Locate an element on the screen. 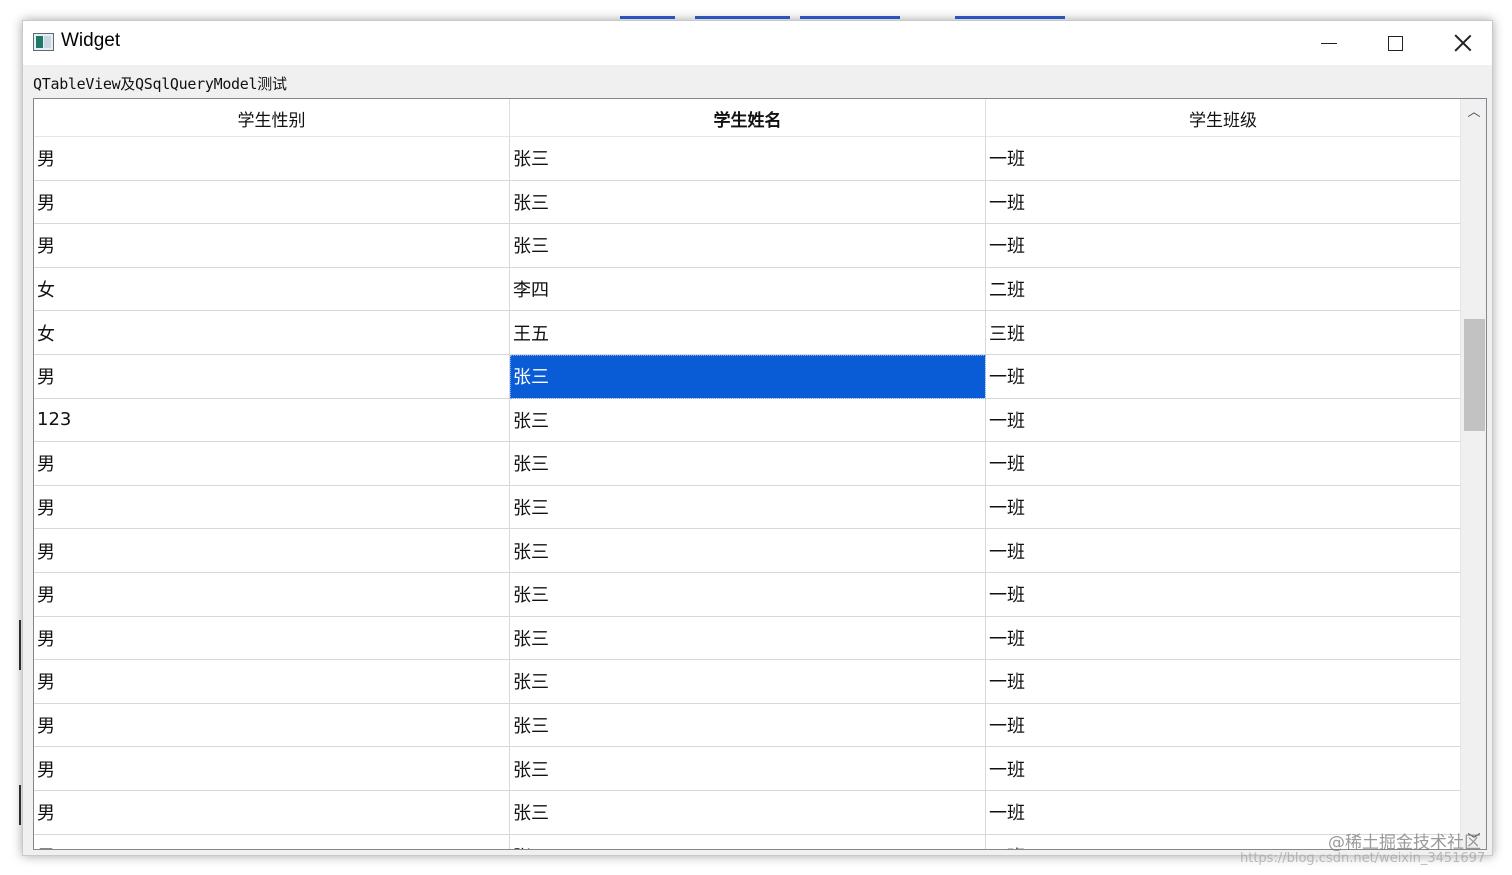  title-bar: Widget is located at coordinates (757, 43).